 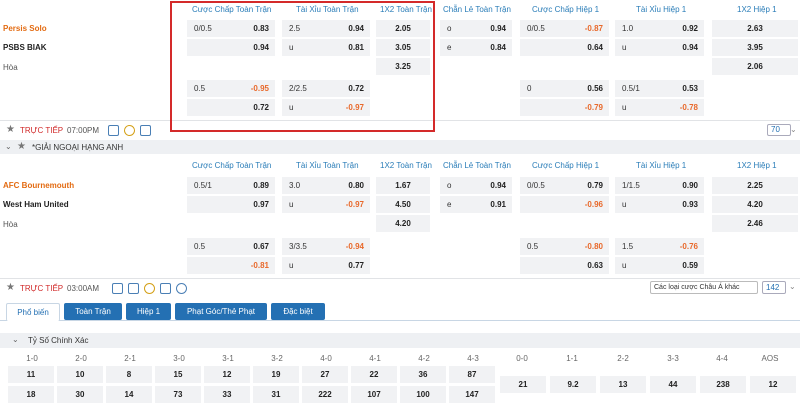 What do you see at coordinates (221, 311) in the screenshot?
I see `tab-corners-cards: Phạt Góc/Thẻ Phạt` at bounding box center [221, 311].